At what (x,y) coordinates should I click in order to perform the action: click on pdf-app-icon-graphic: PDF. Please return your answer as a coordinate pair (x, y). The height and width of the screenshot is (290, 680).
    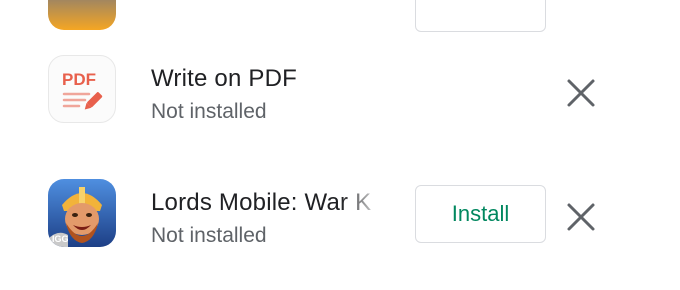
    Looking at the image, I should click on (82, 90).